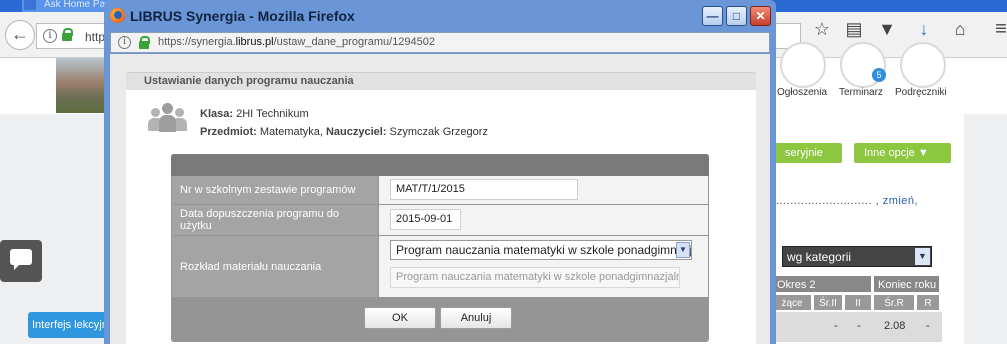 Image resolution: width=1007 pixels, height=344 pixels. What do you see at coordinates (242, 16) in the screenshot?
I see `popup-window-title: LIBRUS Synergia - Mozilla Firefox` at bounding box center [242, 16].